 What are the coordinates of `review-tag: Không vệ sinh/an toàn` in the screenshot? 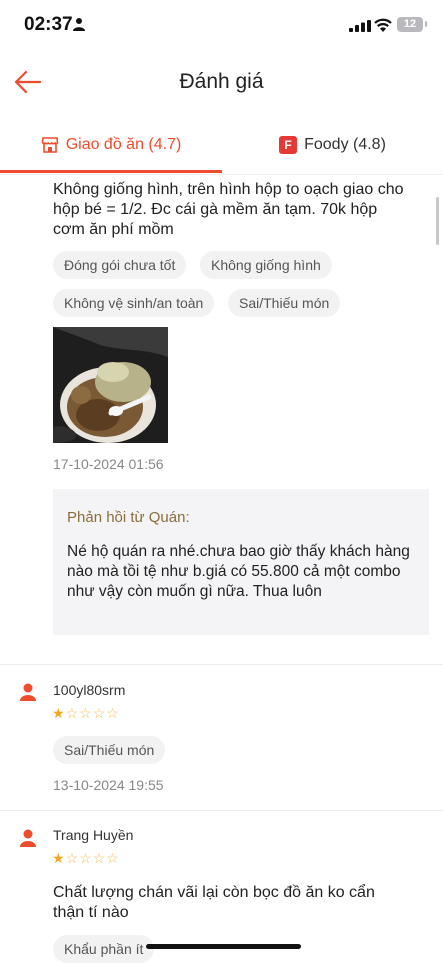 It's located at (134, 303).